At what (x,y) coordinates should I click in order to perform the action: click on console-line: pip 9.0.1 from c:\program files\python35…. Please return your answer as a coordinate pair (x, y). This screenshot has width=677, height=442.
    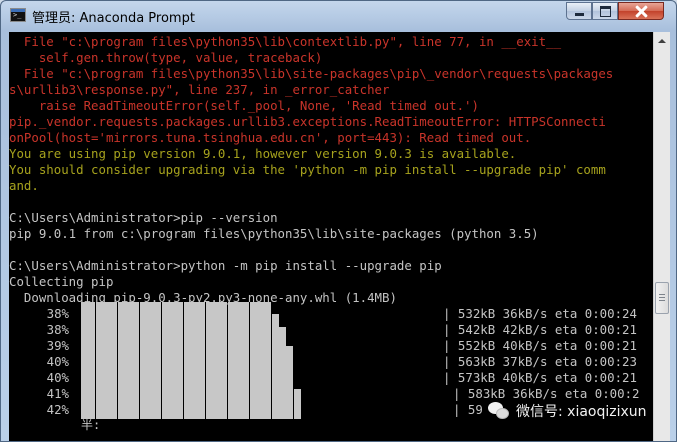
    Looking at the image, I should click on (274, 233).